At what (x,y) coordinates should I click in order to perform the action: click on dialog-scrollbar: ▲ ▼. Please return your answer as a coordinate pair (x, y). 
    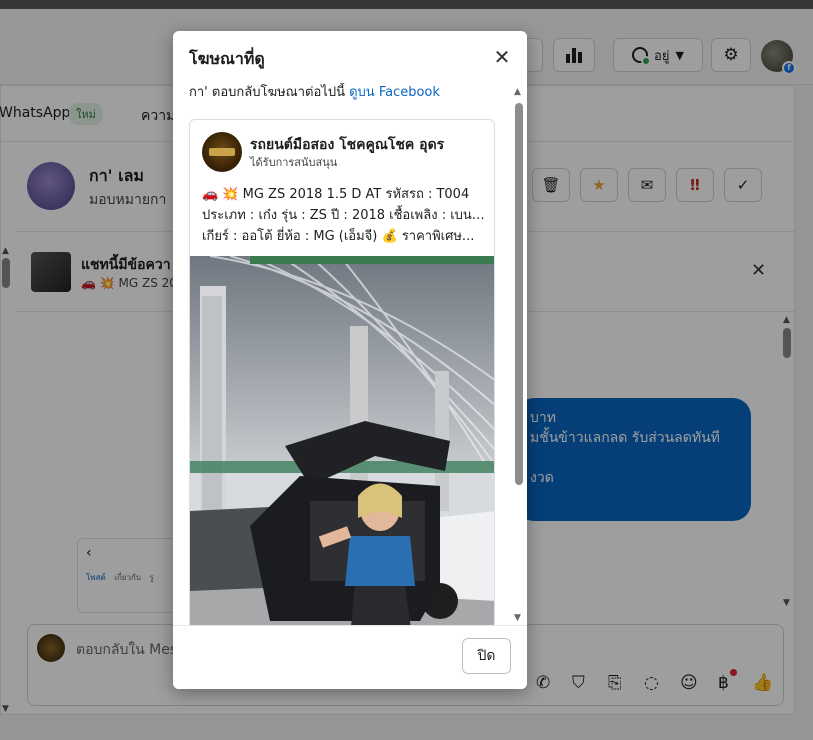
    Looking at the image, I should click on (519, 355).